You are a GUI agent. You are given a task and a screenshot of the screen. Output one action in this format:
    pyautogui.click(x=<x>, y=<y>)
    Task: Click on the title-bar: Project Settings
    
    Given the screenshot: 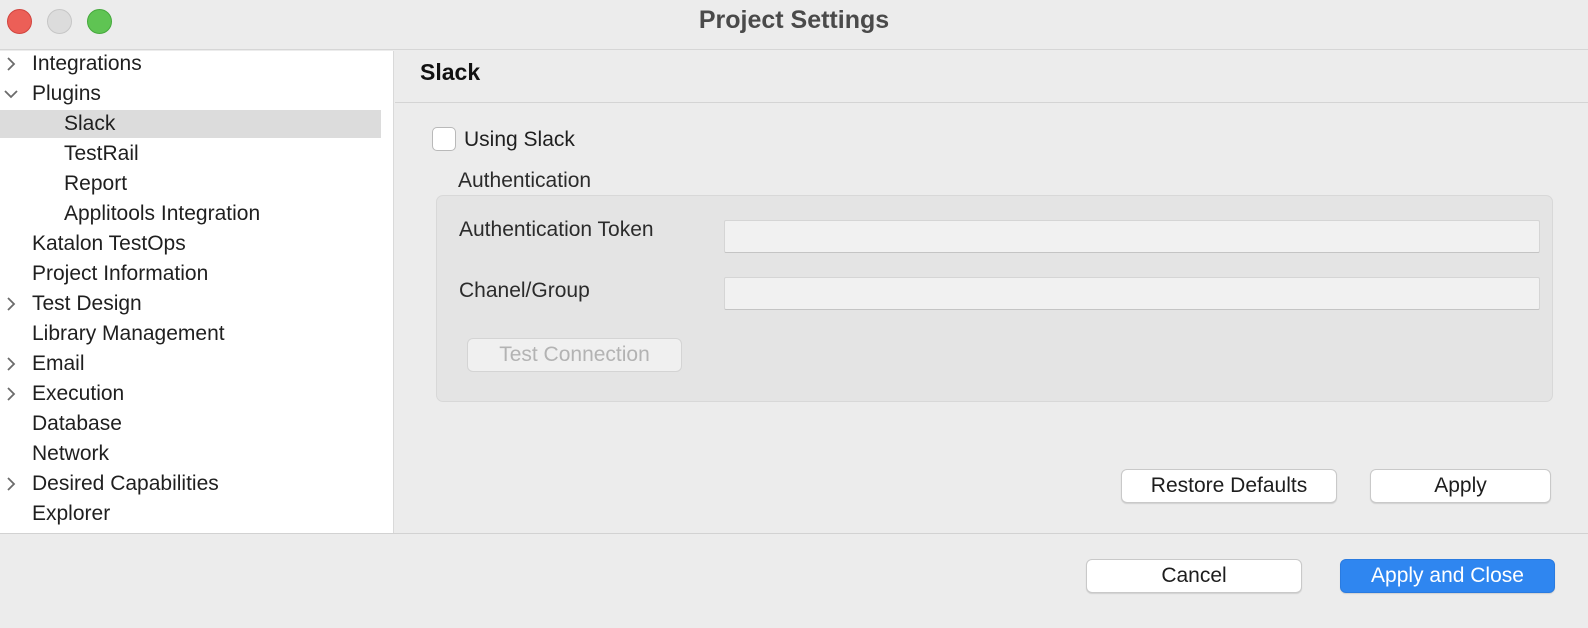 What is the action you would take?
    pyautogui.click(x=794, y=25)
    